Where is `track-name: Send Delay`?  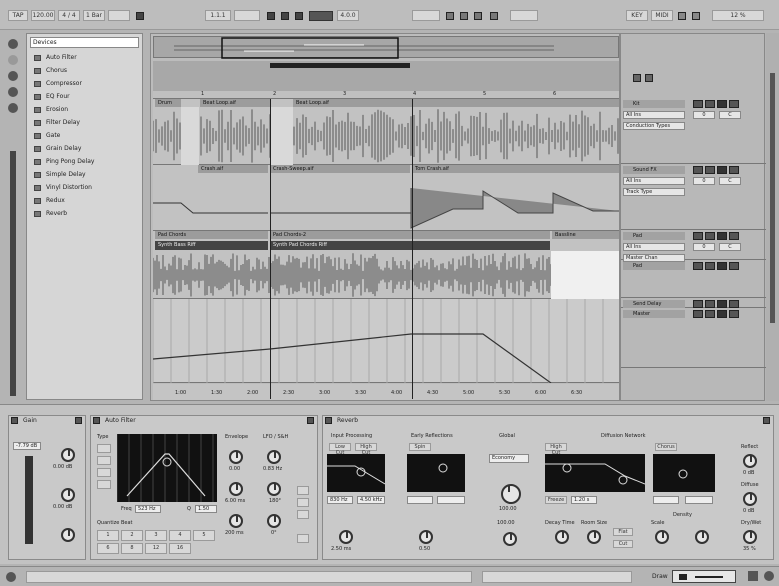
track-name: Send Delay is located at coordinates (654, 304).